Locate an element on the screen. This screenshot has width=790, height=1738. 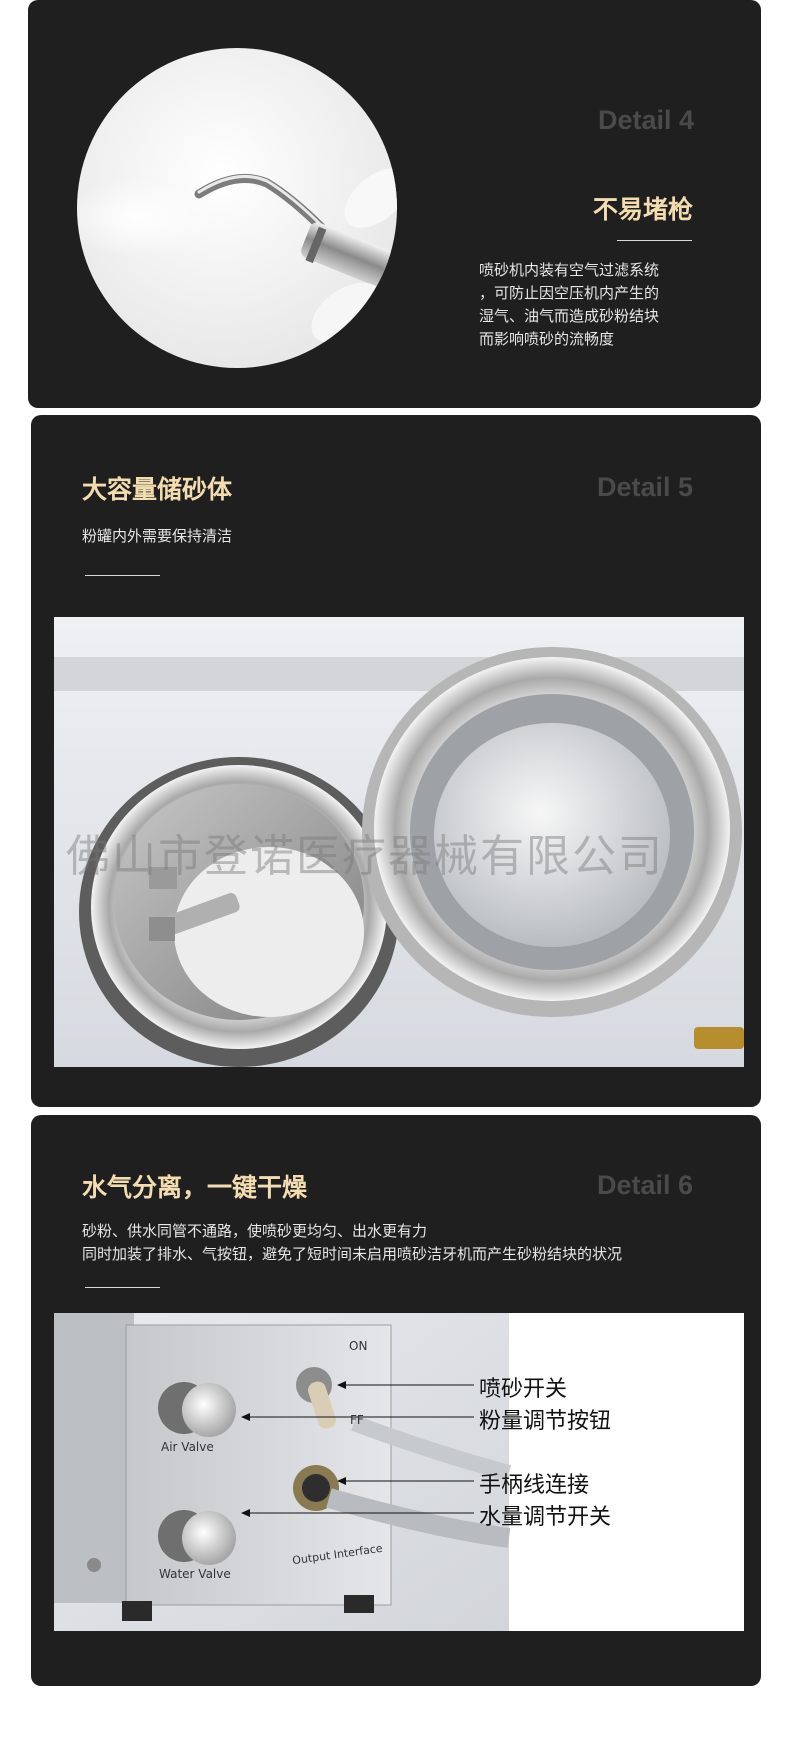
device-label-air-valve: Air Valve is located at coordinates (187, 1447).